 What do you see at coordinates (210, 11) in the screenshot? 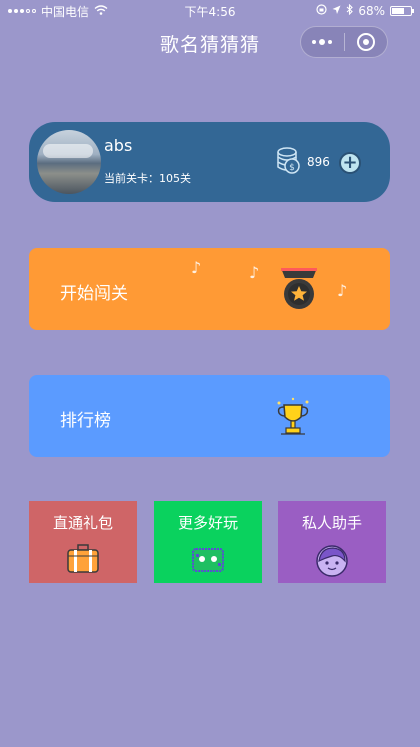
I see `status-bar: 中国电信 下午4:56 68%` at bounding box center [210, 11].